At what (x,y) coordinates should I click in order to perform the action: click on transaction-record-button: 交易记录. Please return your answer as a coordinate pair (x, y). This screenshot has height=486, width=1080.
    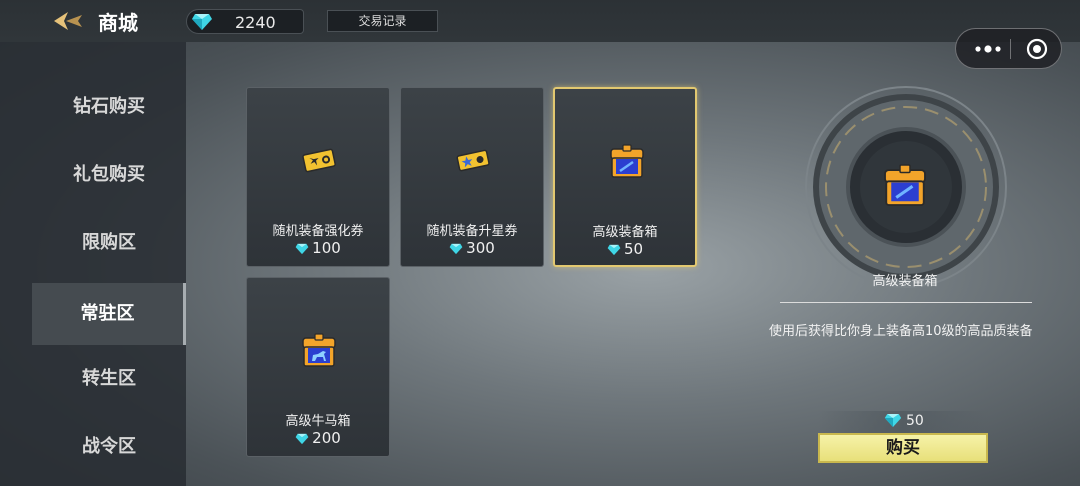
    Looking at the image, I should click on (382, 21).